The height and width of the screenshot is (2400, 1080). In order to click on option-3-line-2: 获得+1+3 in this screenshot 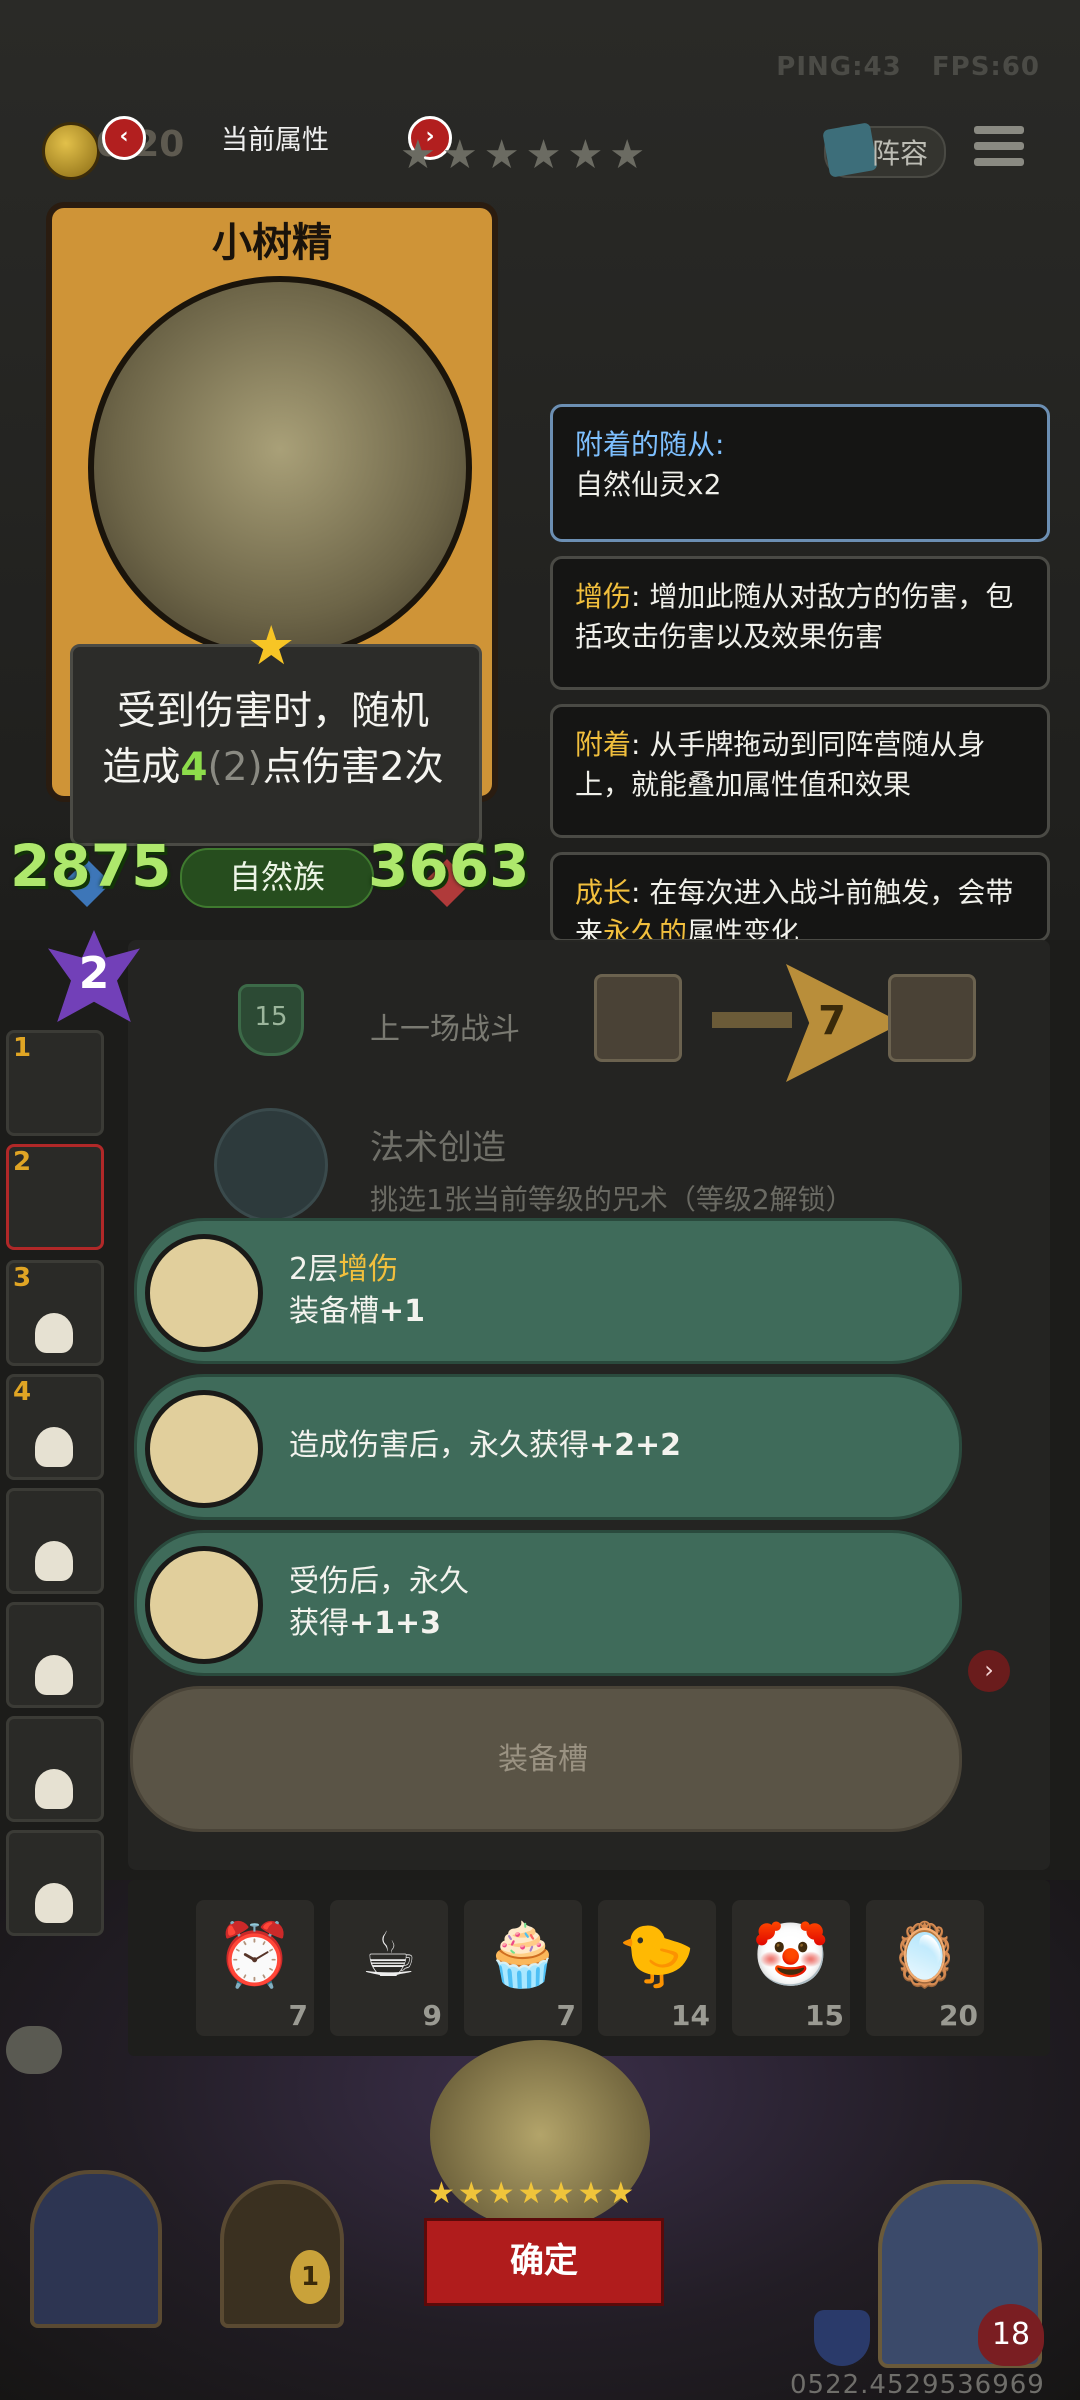, I will do `click(365, 1623)`.